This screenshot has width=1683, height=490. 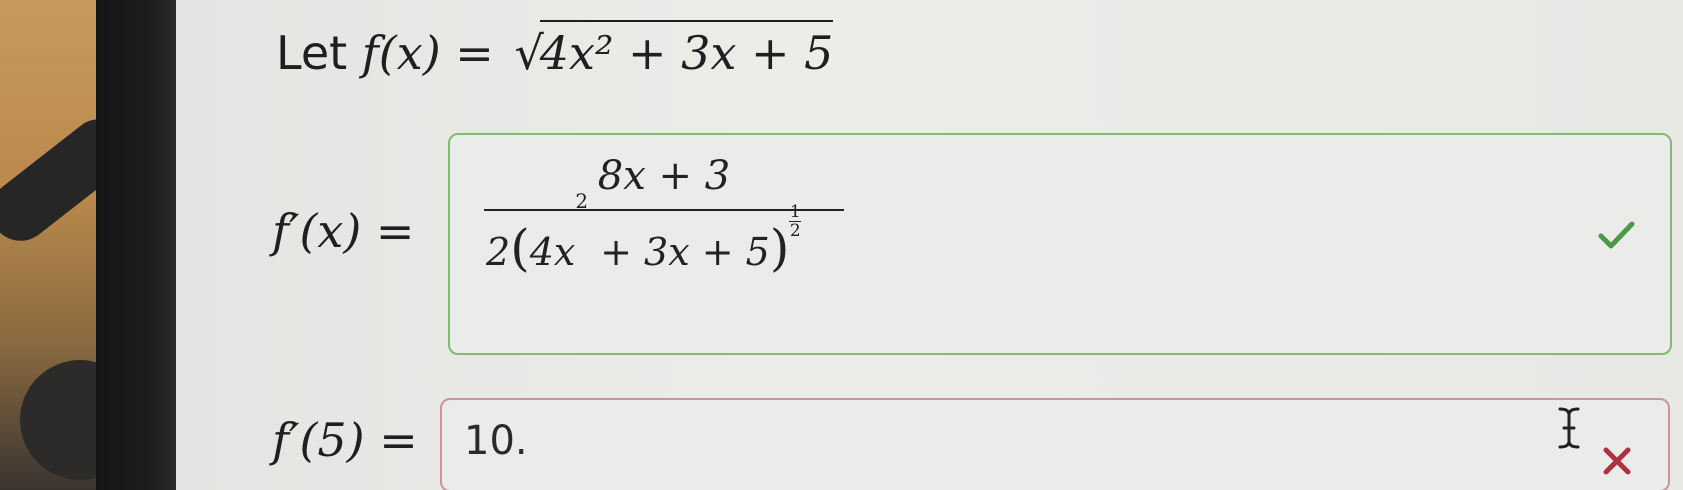 I want to click on exp-numerator: 1, so click(x=795, y=212).